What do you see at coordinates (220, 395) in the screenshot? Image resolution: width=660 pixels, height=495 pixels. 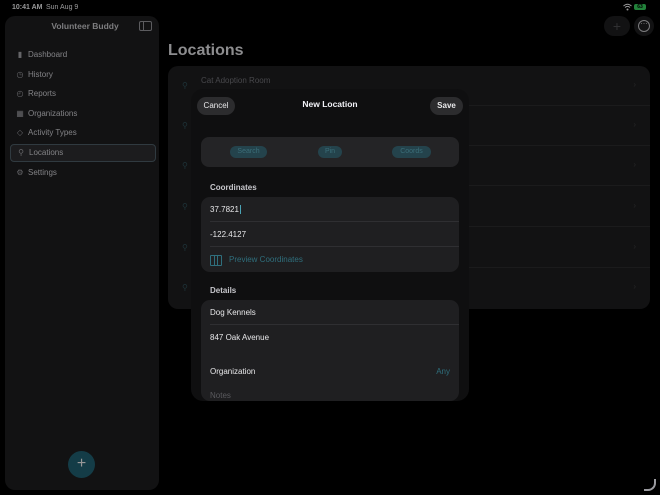 I see `notes-field: Notes` at bounding box center [220, 395].